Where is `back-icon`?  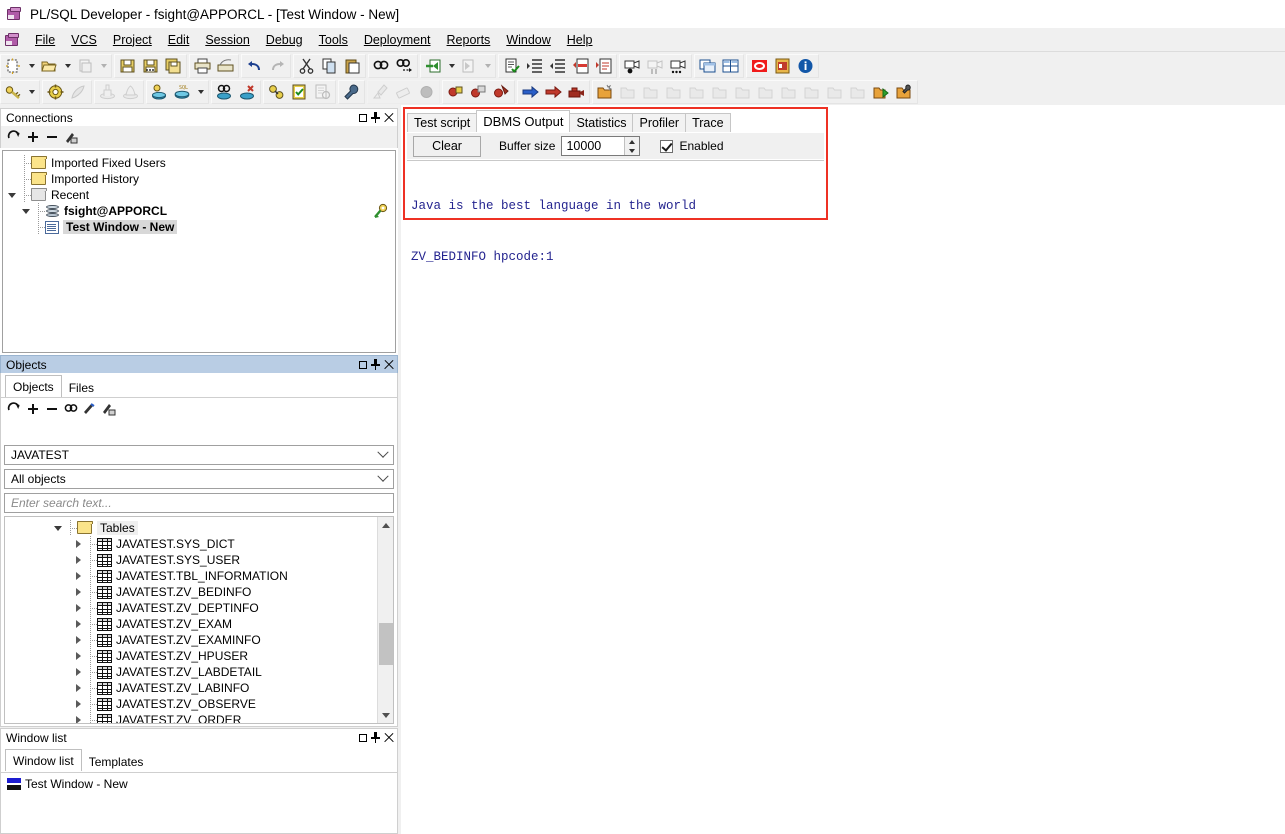 back-icon is located at coordinates (433, 66).